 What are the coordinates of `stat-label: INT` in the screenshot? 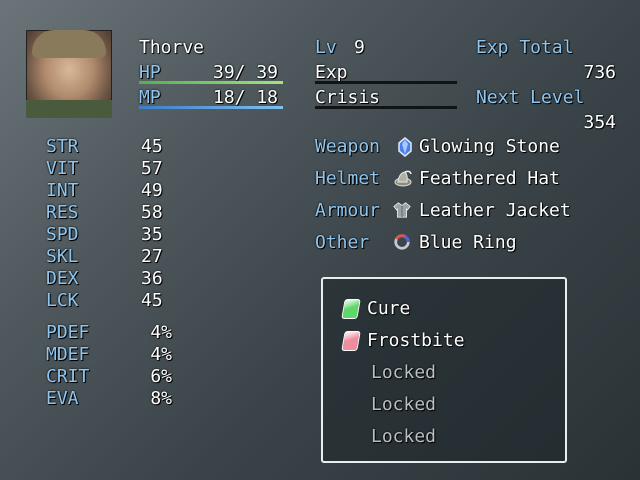 It's located at (62, 190).